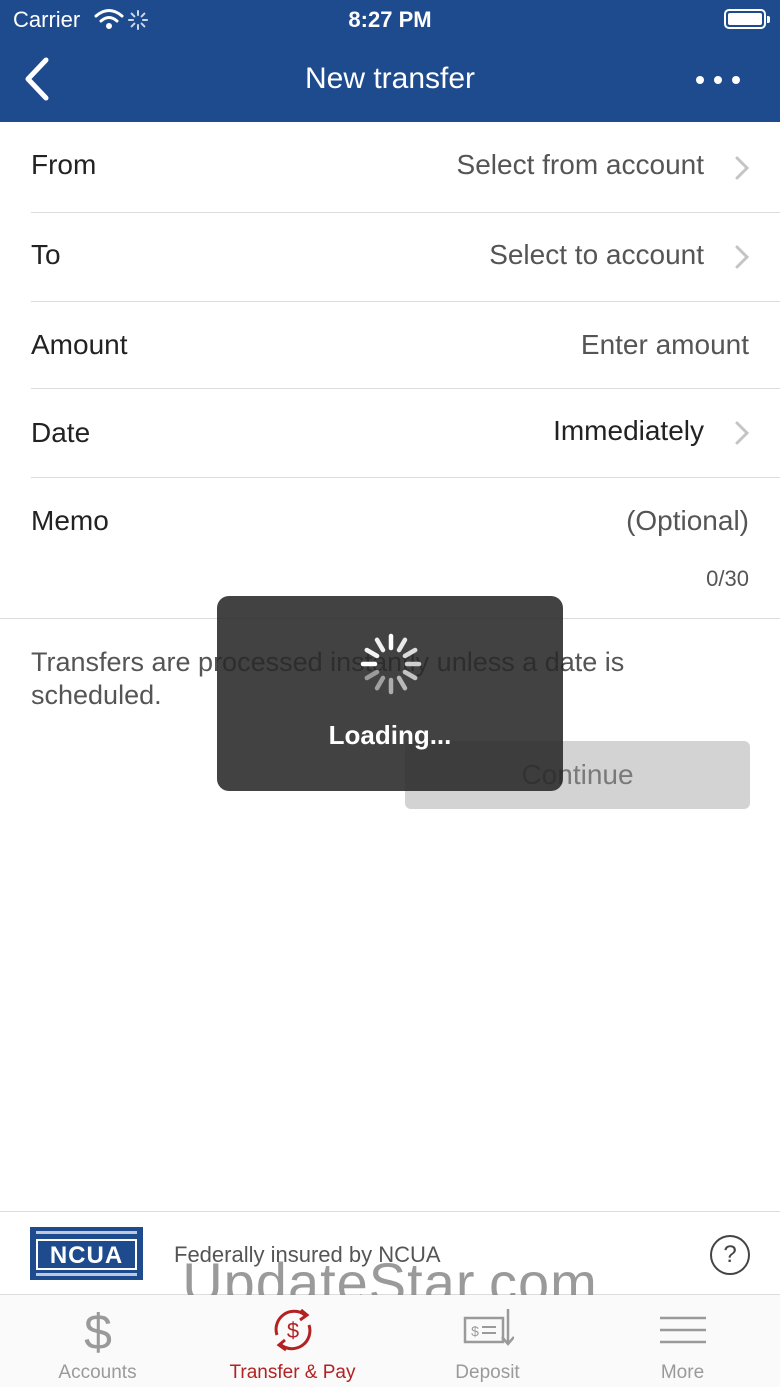 This screenshot has width=780, height=1387. What do you see at coordinates (79, 344) in the screenshot?
I see `amount-label: Amount` at bounding box center [79, 344].